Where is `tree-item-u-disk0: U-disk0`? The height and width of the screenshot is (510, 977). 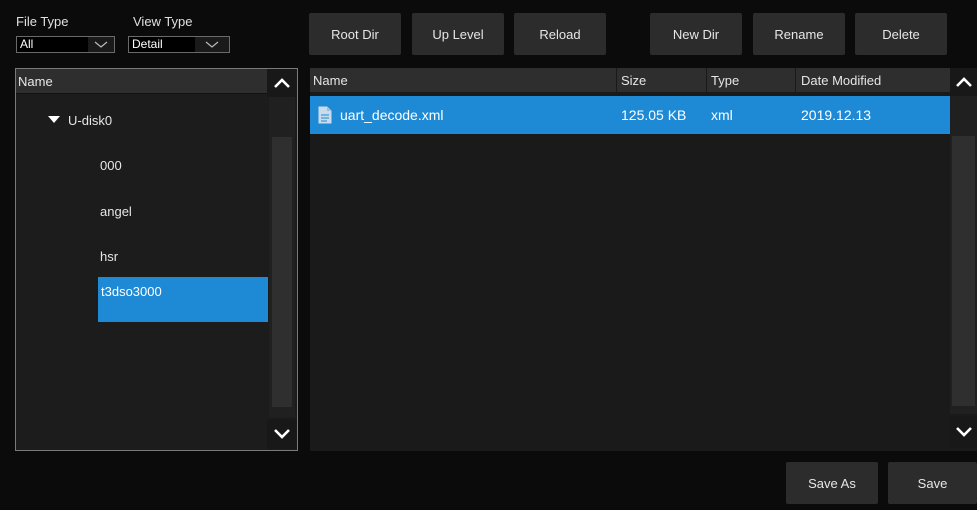
tree-item-u-disk0: U-disk0 is located at coordinates (138, 120).